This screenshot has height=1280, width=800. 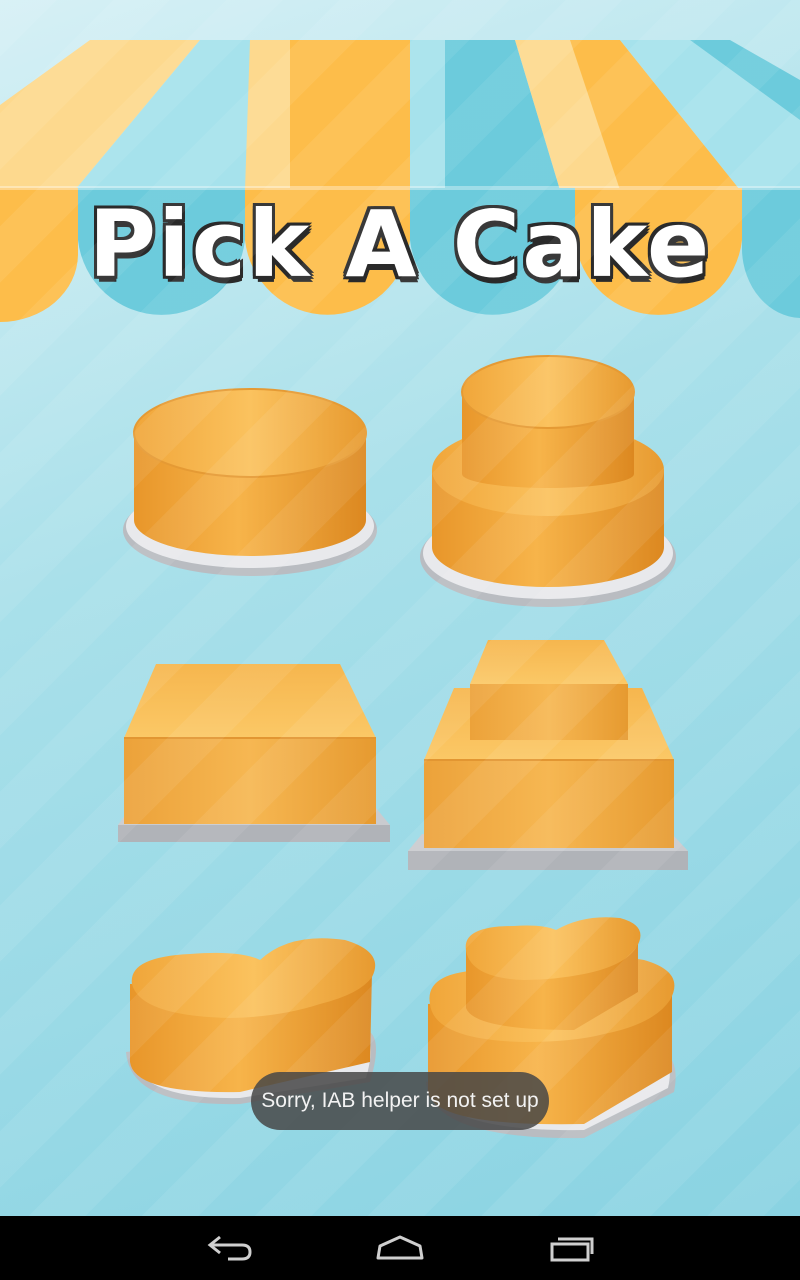 I want to click on page-title: Pick A Cake, so click(x=400, y=244).